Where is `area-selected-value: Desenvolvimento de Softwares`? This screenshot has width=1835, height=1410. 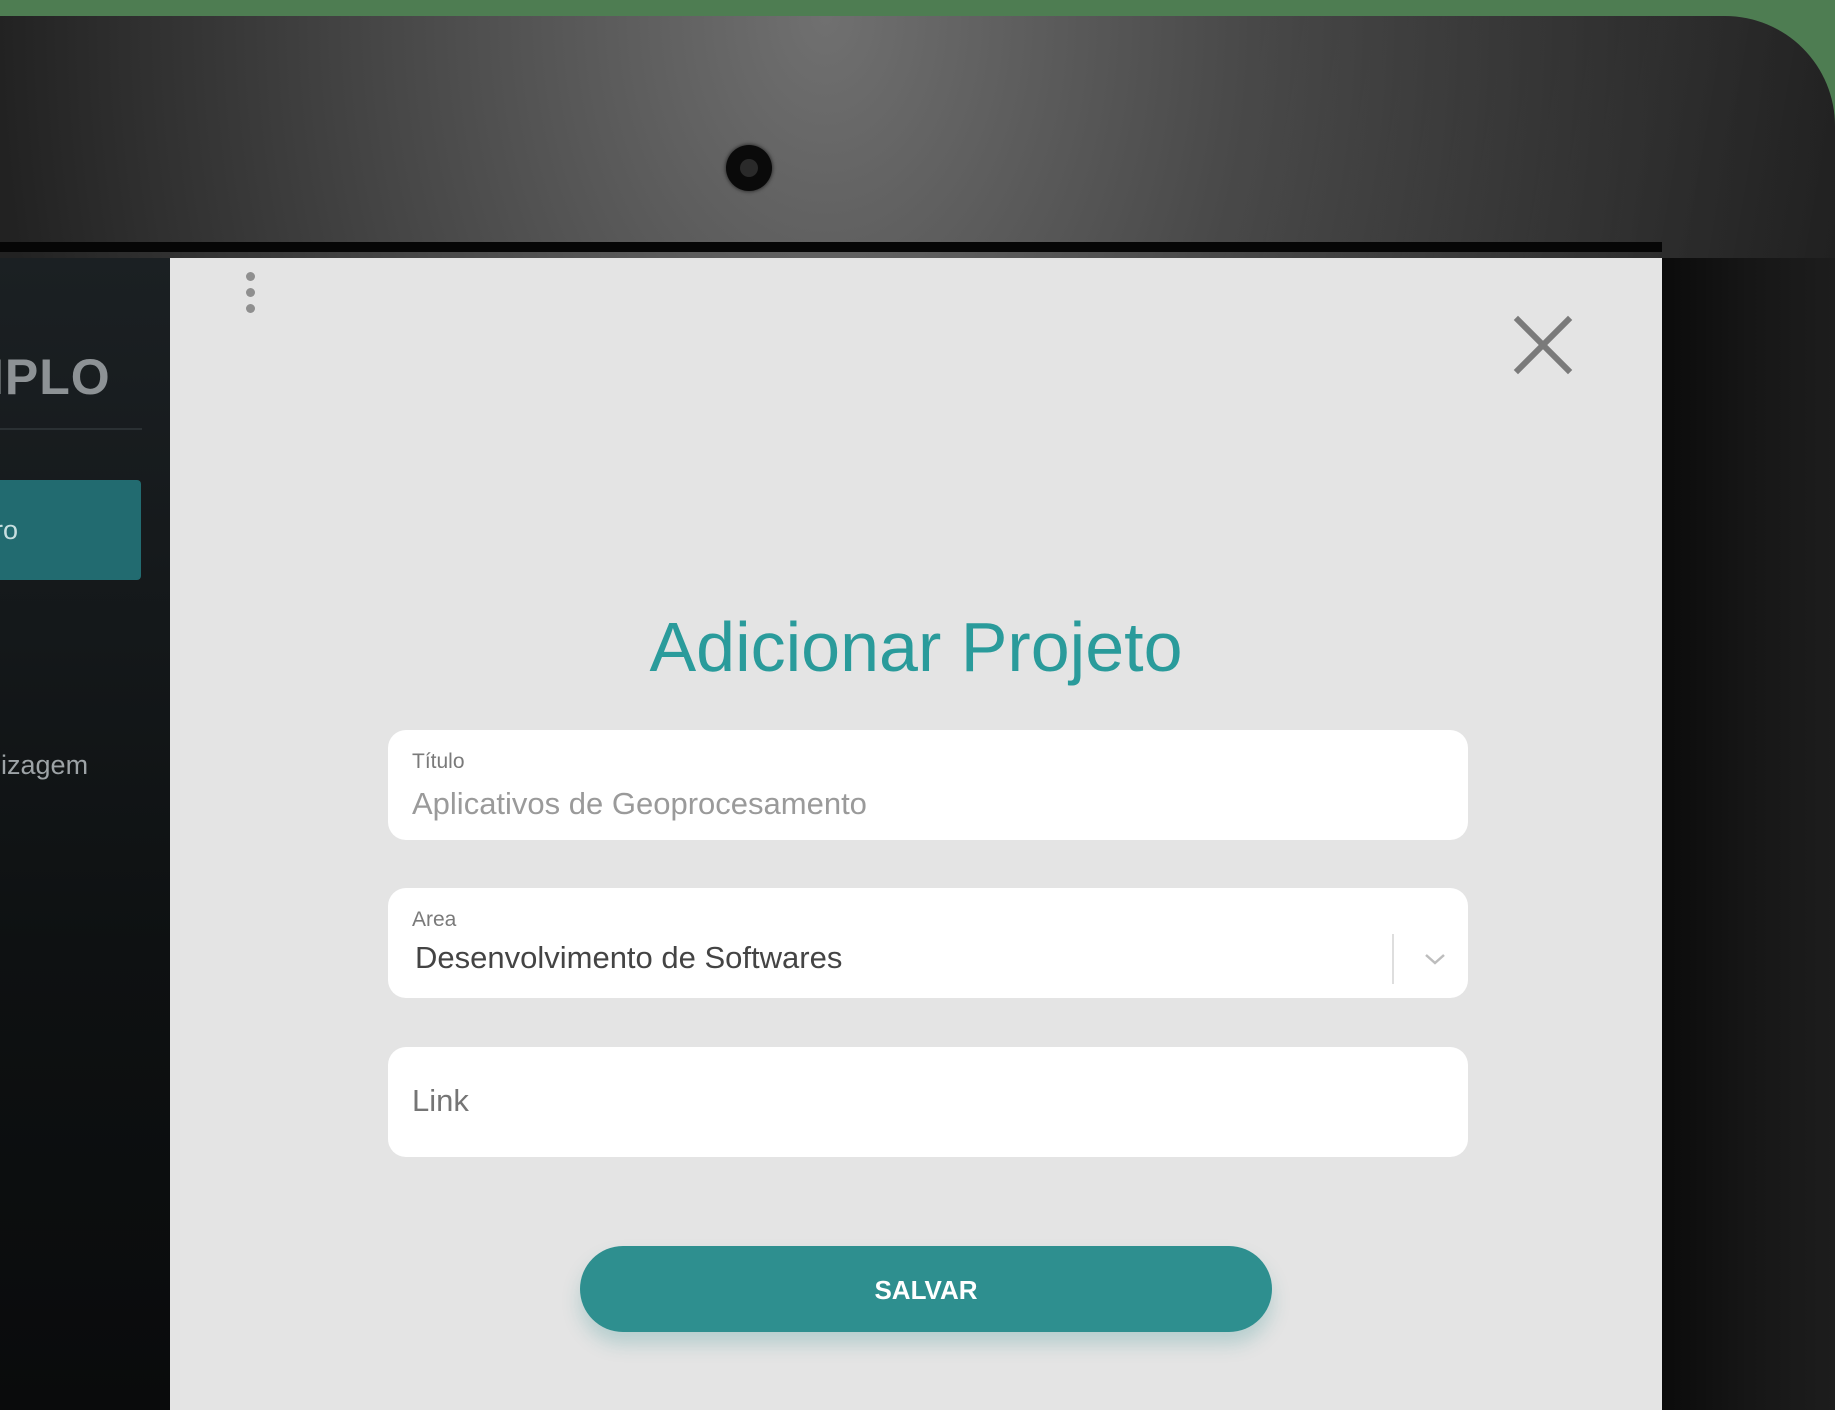 area-selected-value: Desenvolvimento de Softwares is located at coordinates (865, 958).